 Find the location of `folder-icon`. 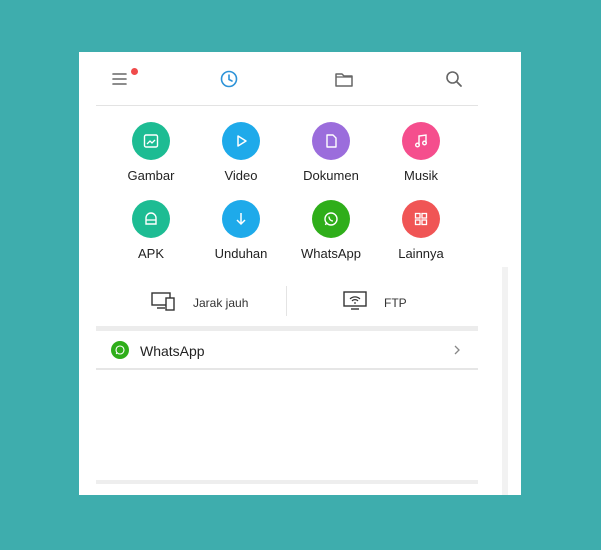

folder-icon is located at coordinates (344, 79).